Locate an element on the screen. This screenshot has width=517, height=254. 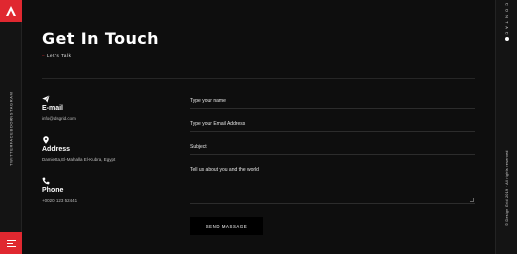
phone-label: Phone is located at coordinates (53, 190).